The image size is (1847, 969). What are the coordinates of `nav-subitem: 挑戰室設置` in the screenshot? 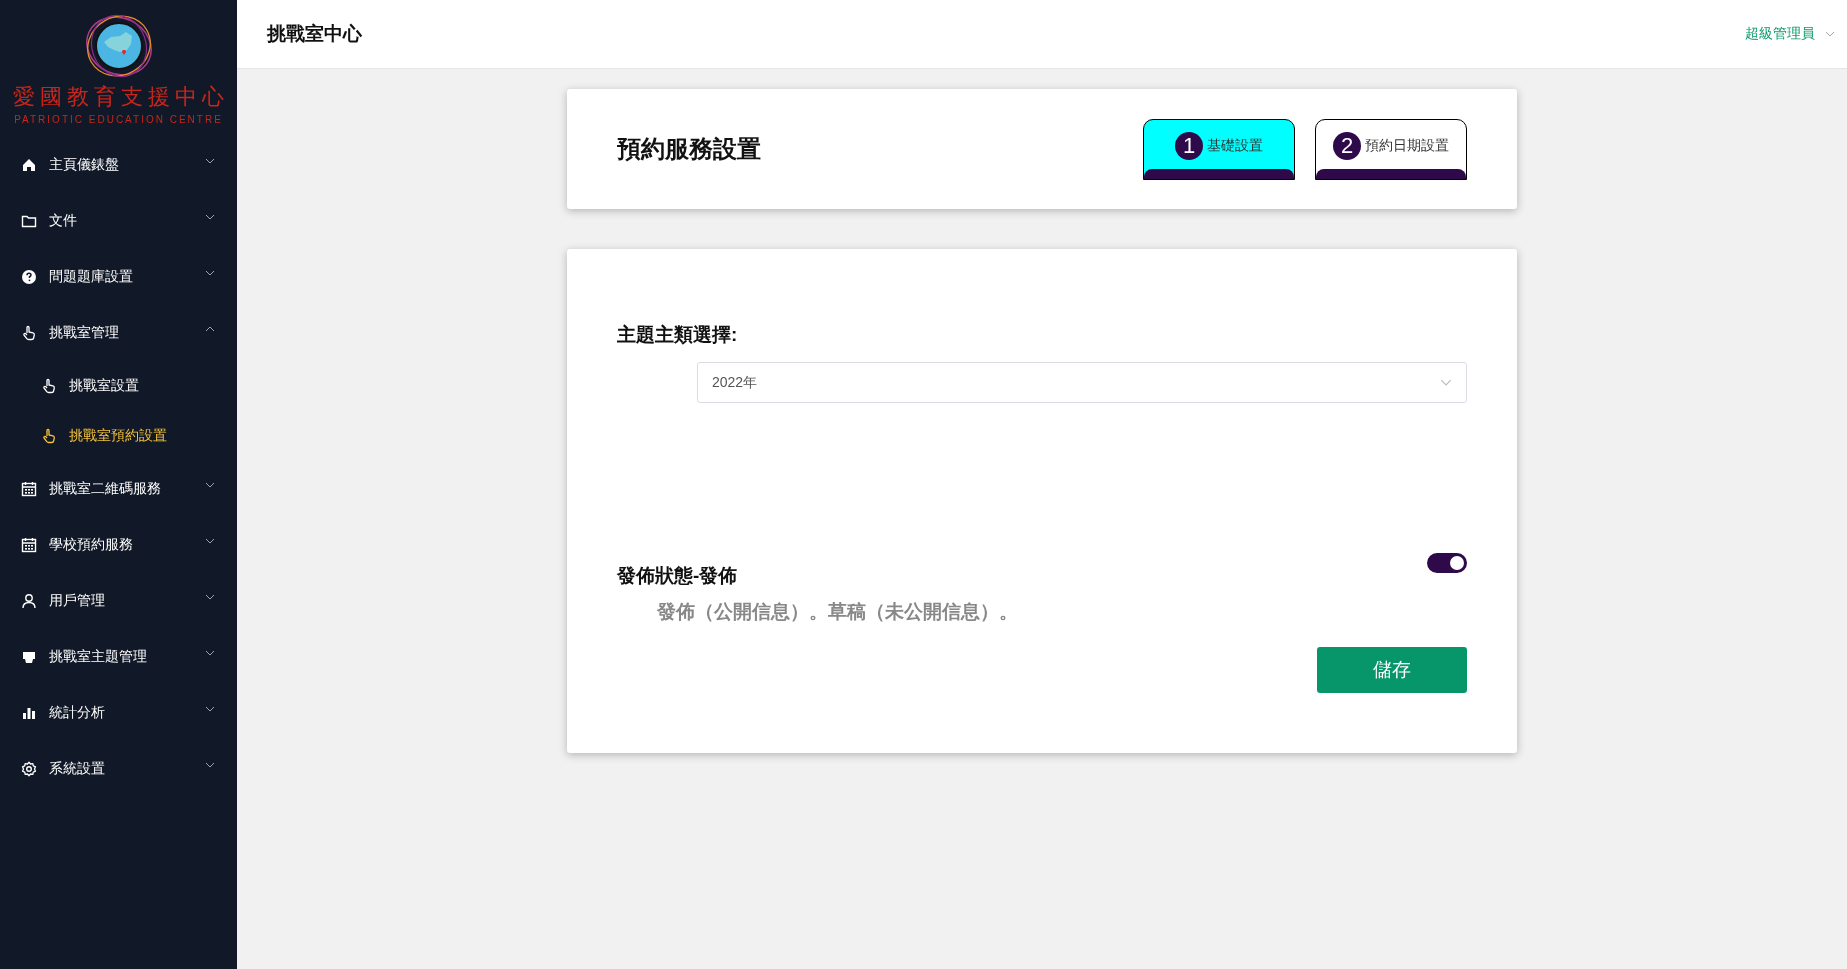 It's located at (118, 386).